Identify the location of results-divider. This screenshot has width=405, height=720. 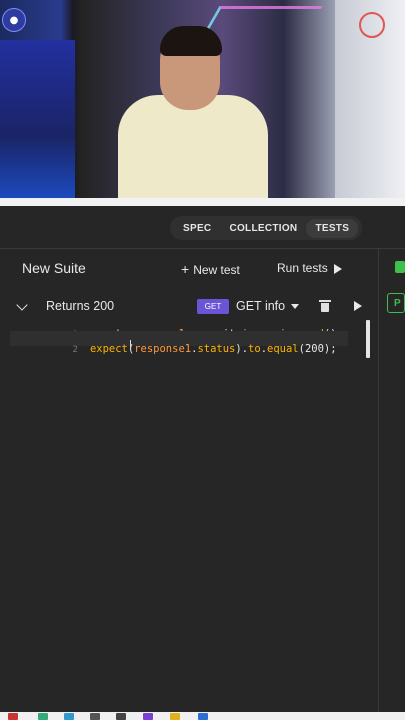
(378, 481).